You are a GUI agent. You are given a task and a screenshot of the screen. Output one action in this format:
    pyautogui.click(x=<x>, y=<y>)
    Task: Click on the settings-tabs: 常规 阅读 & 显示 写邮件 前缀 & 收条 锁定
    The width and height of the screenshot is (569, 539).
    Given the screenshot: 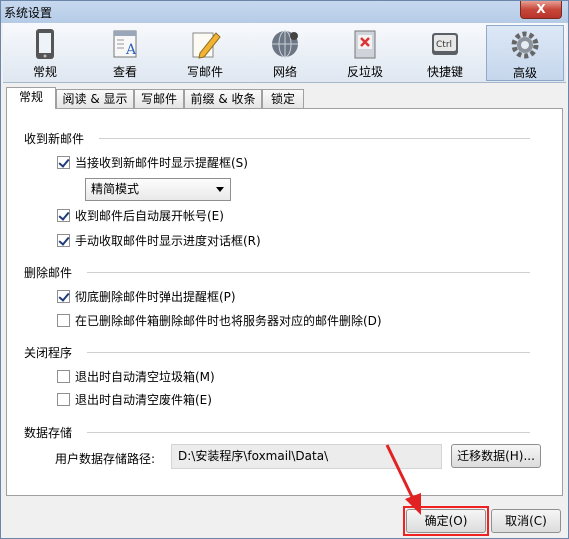 What is the action you would take?
    pyautogui.click(x=286, y=98)
    